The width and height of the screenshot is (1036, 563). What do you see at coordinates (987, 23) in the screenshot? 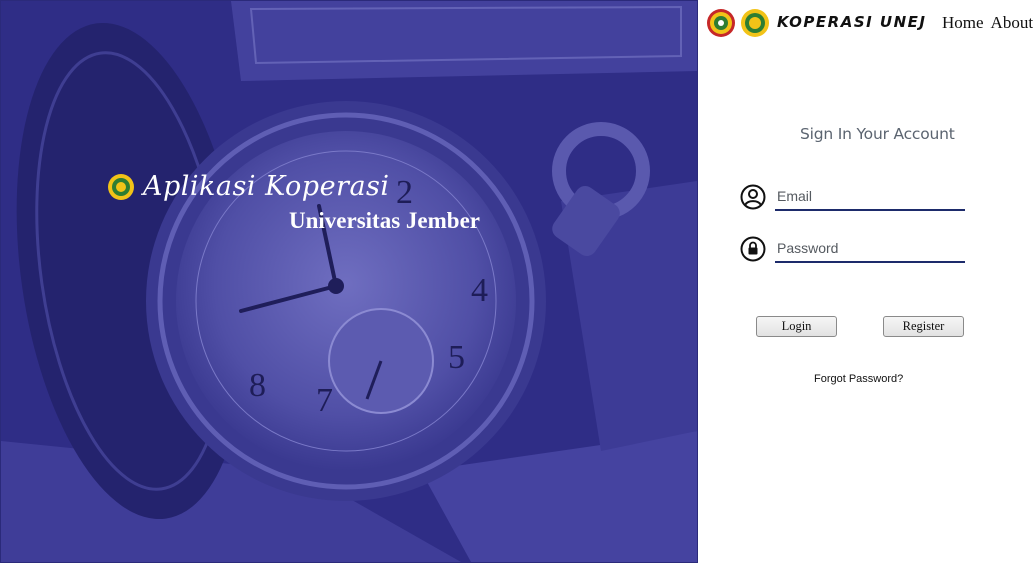
I see `nav-links: Home About` at bounding box center [987, 23].